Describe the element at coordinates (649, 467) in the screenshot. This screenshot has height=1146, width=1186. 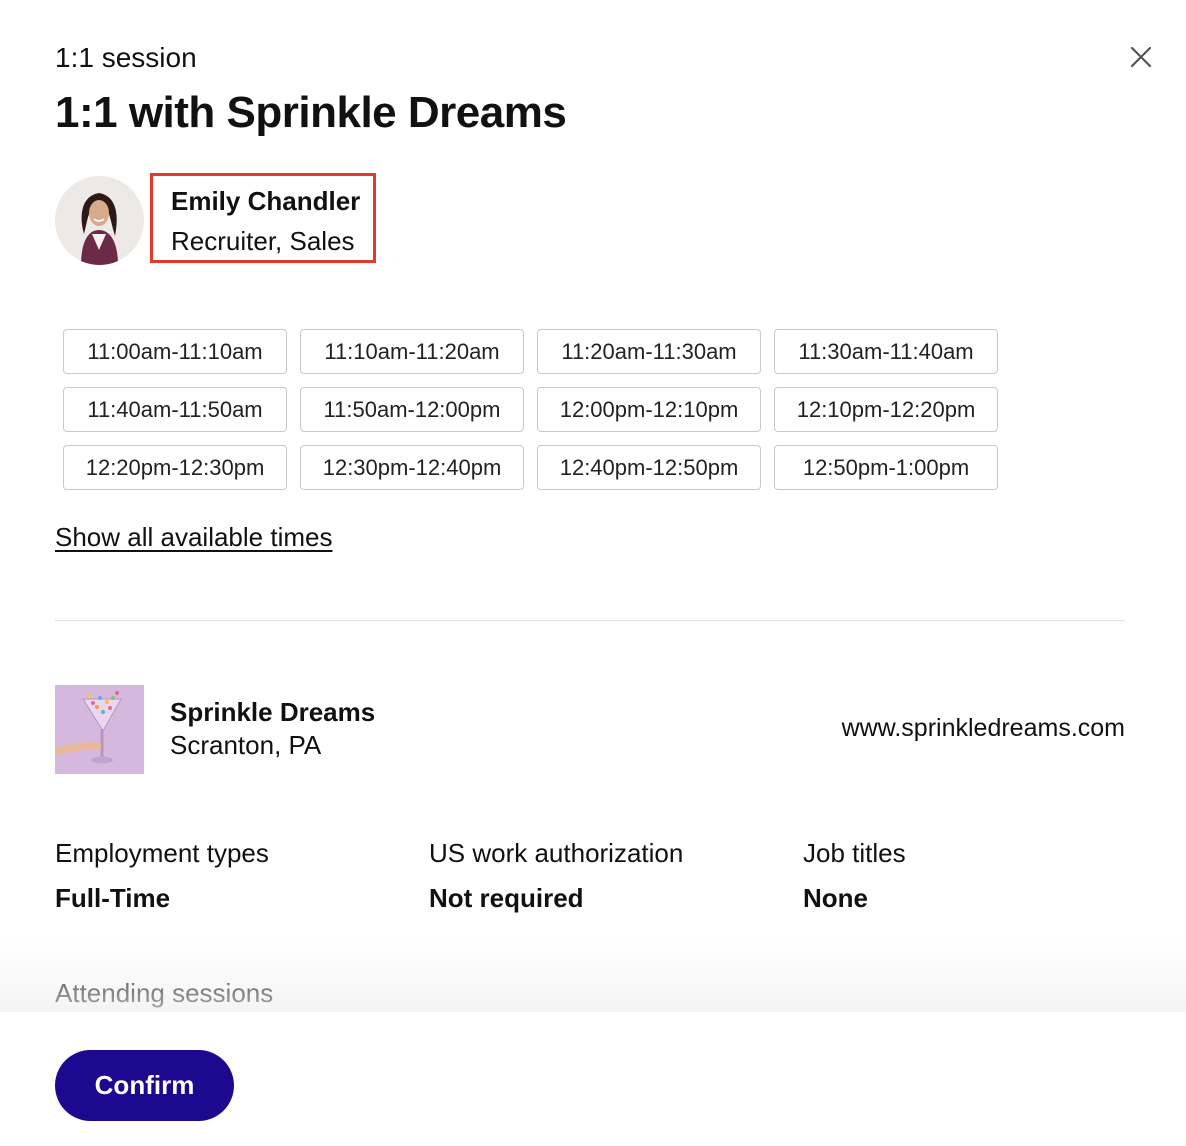
I see `time-slot-button: 12:40pm-12:50pm` at that location.